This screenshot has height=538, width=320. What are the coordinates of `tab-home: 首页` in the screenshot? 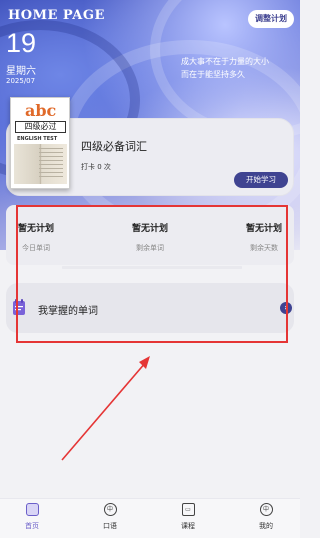 It's located at (32, 517).